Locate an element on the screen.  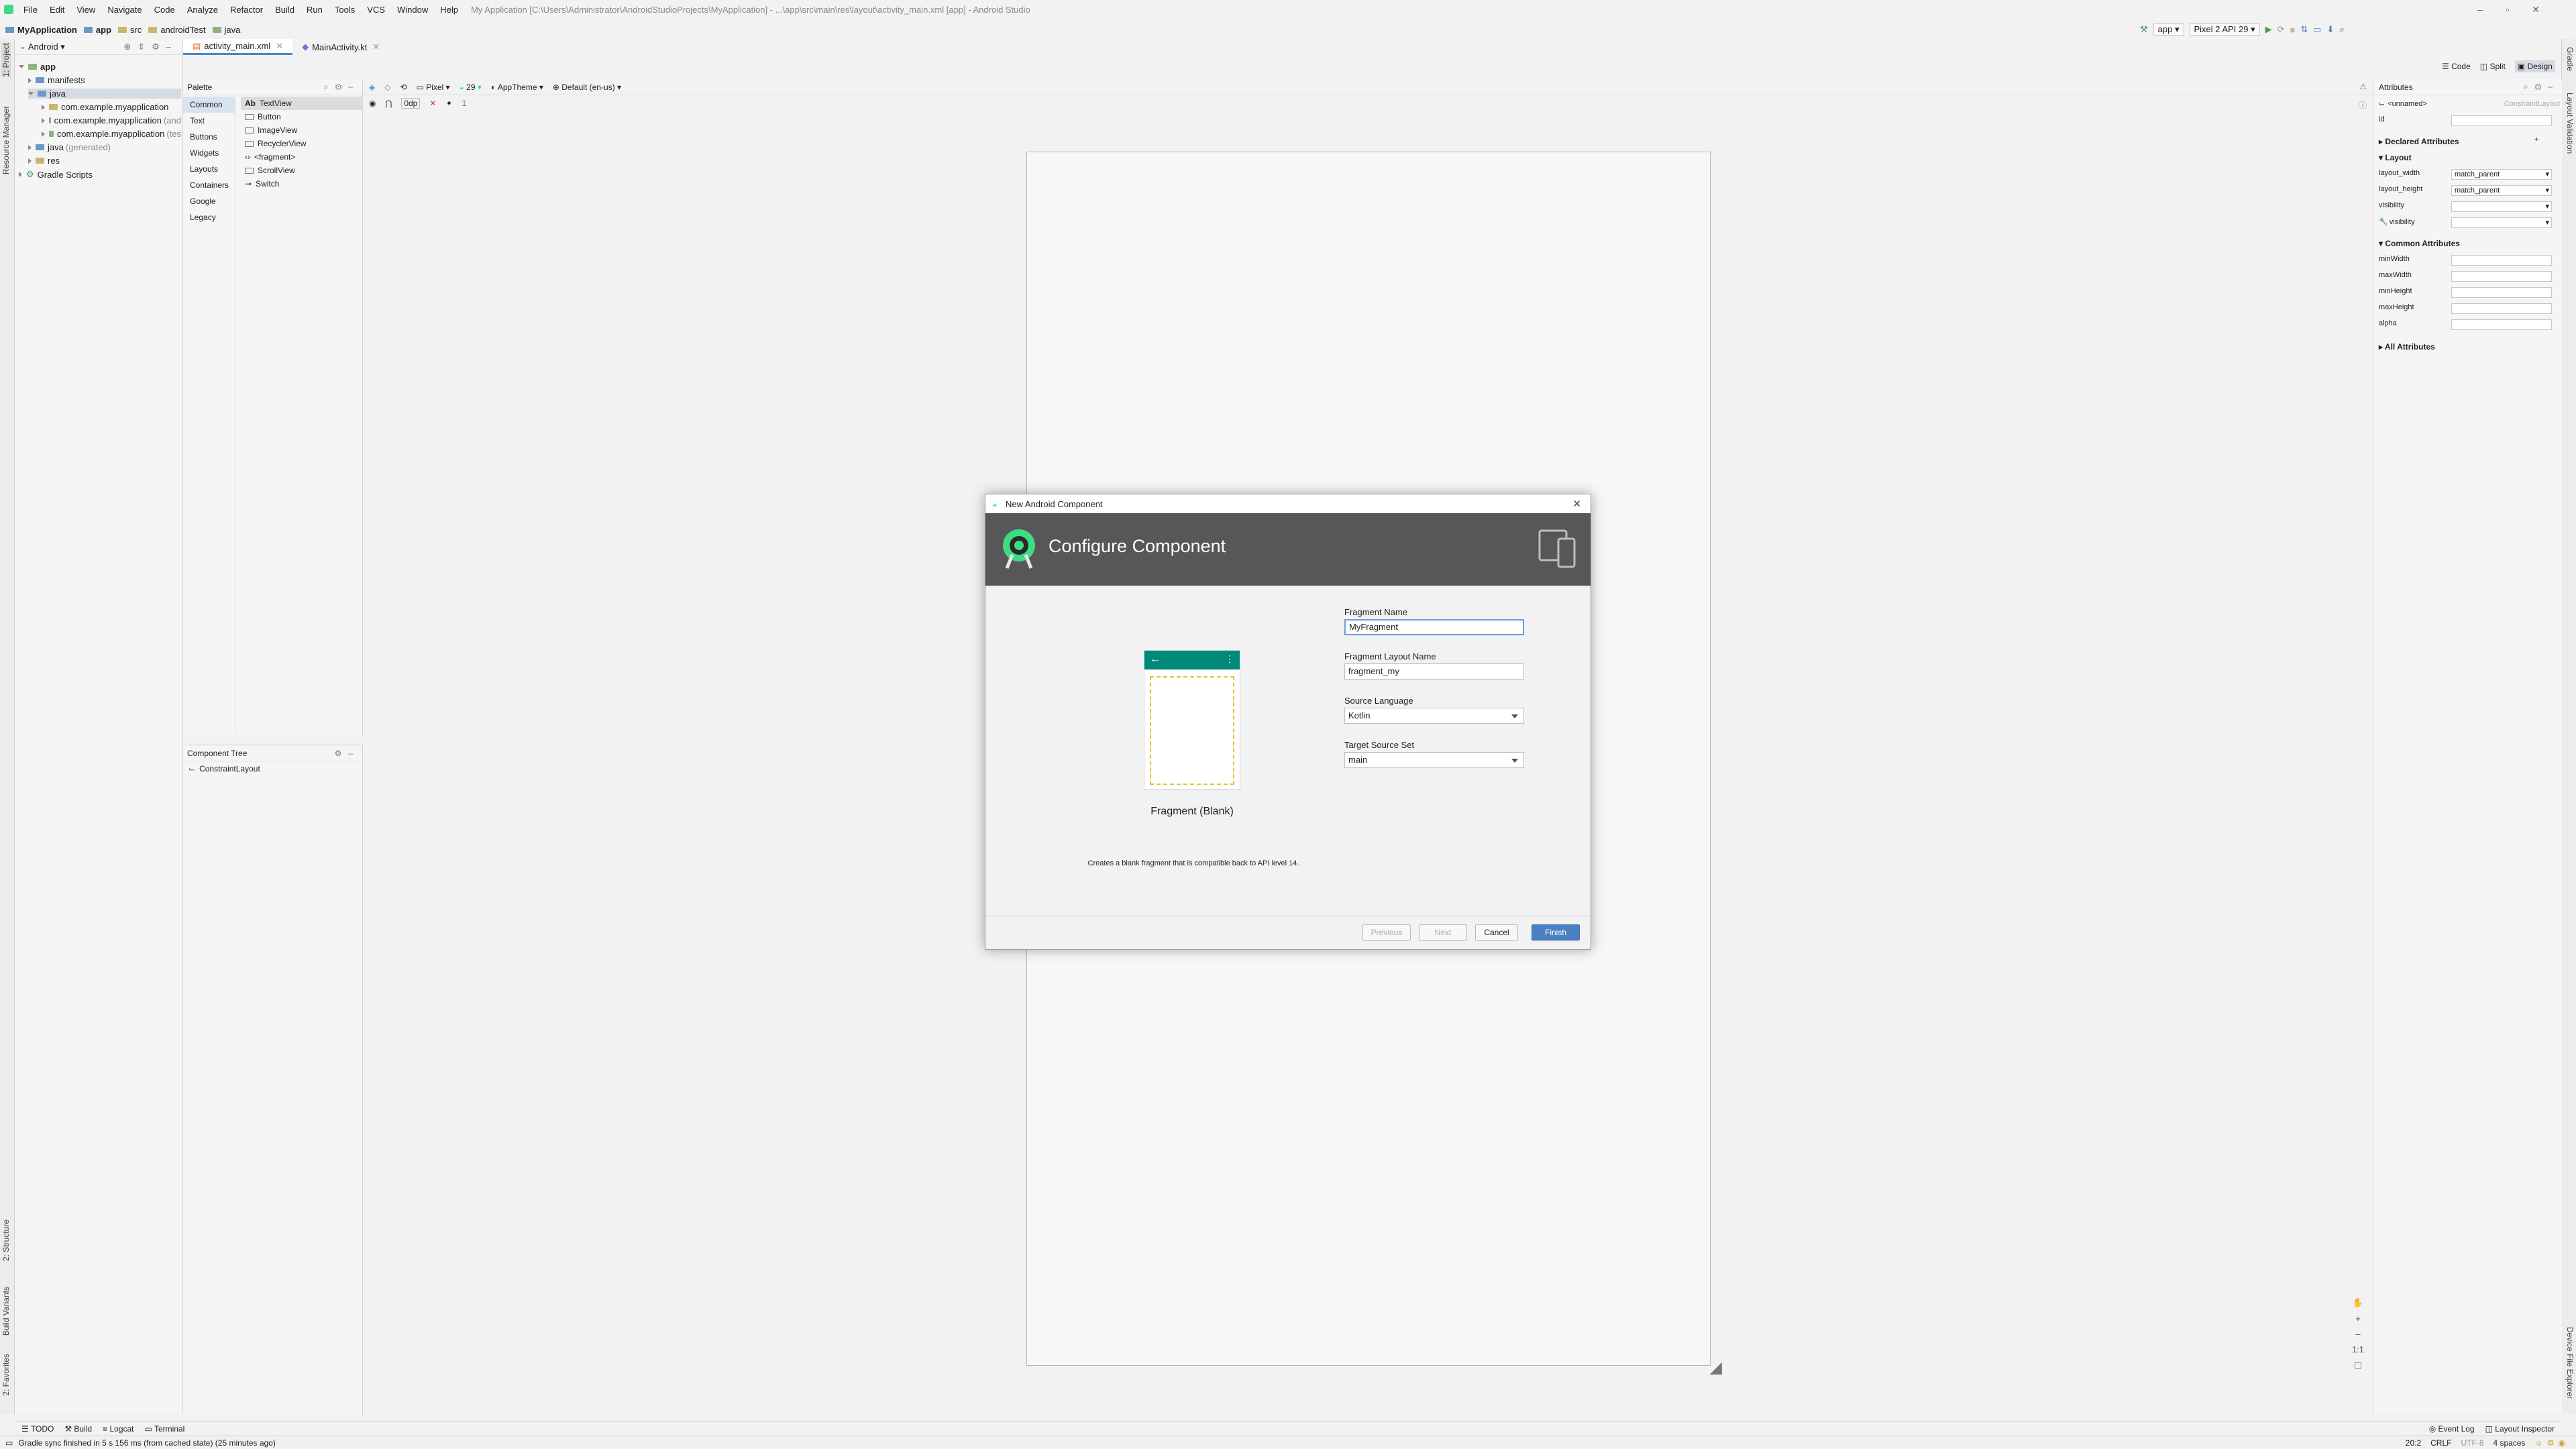
layout-inspector-tool-tab: ◫ Layout Inspector is located at coordinates (2520, 1429).